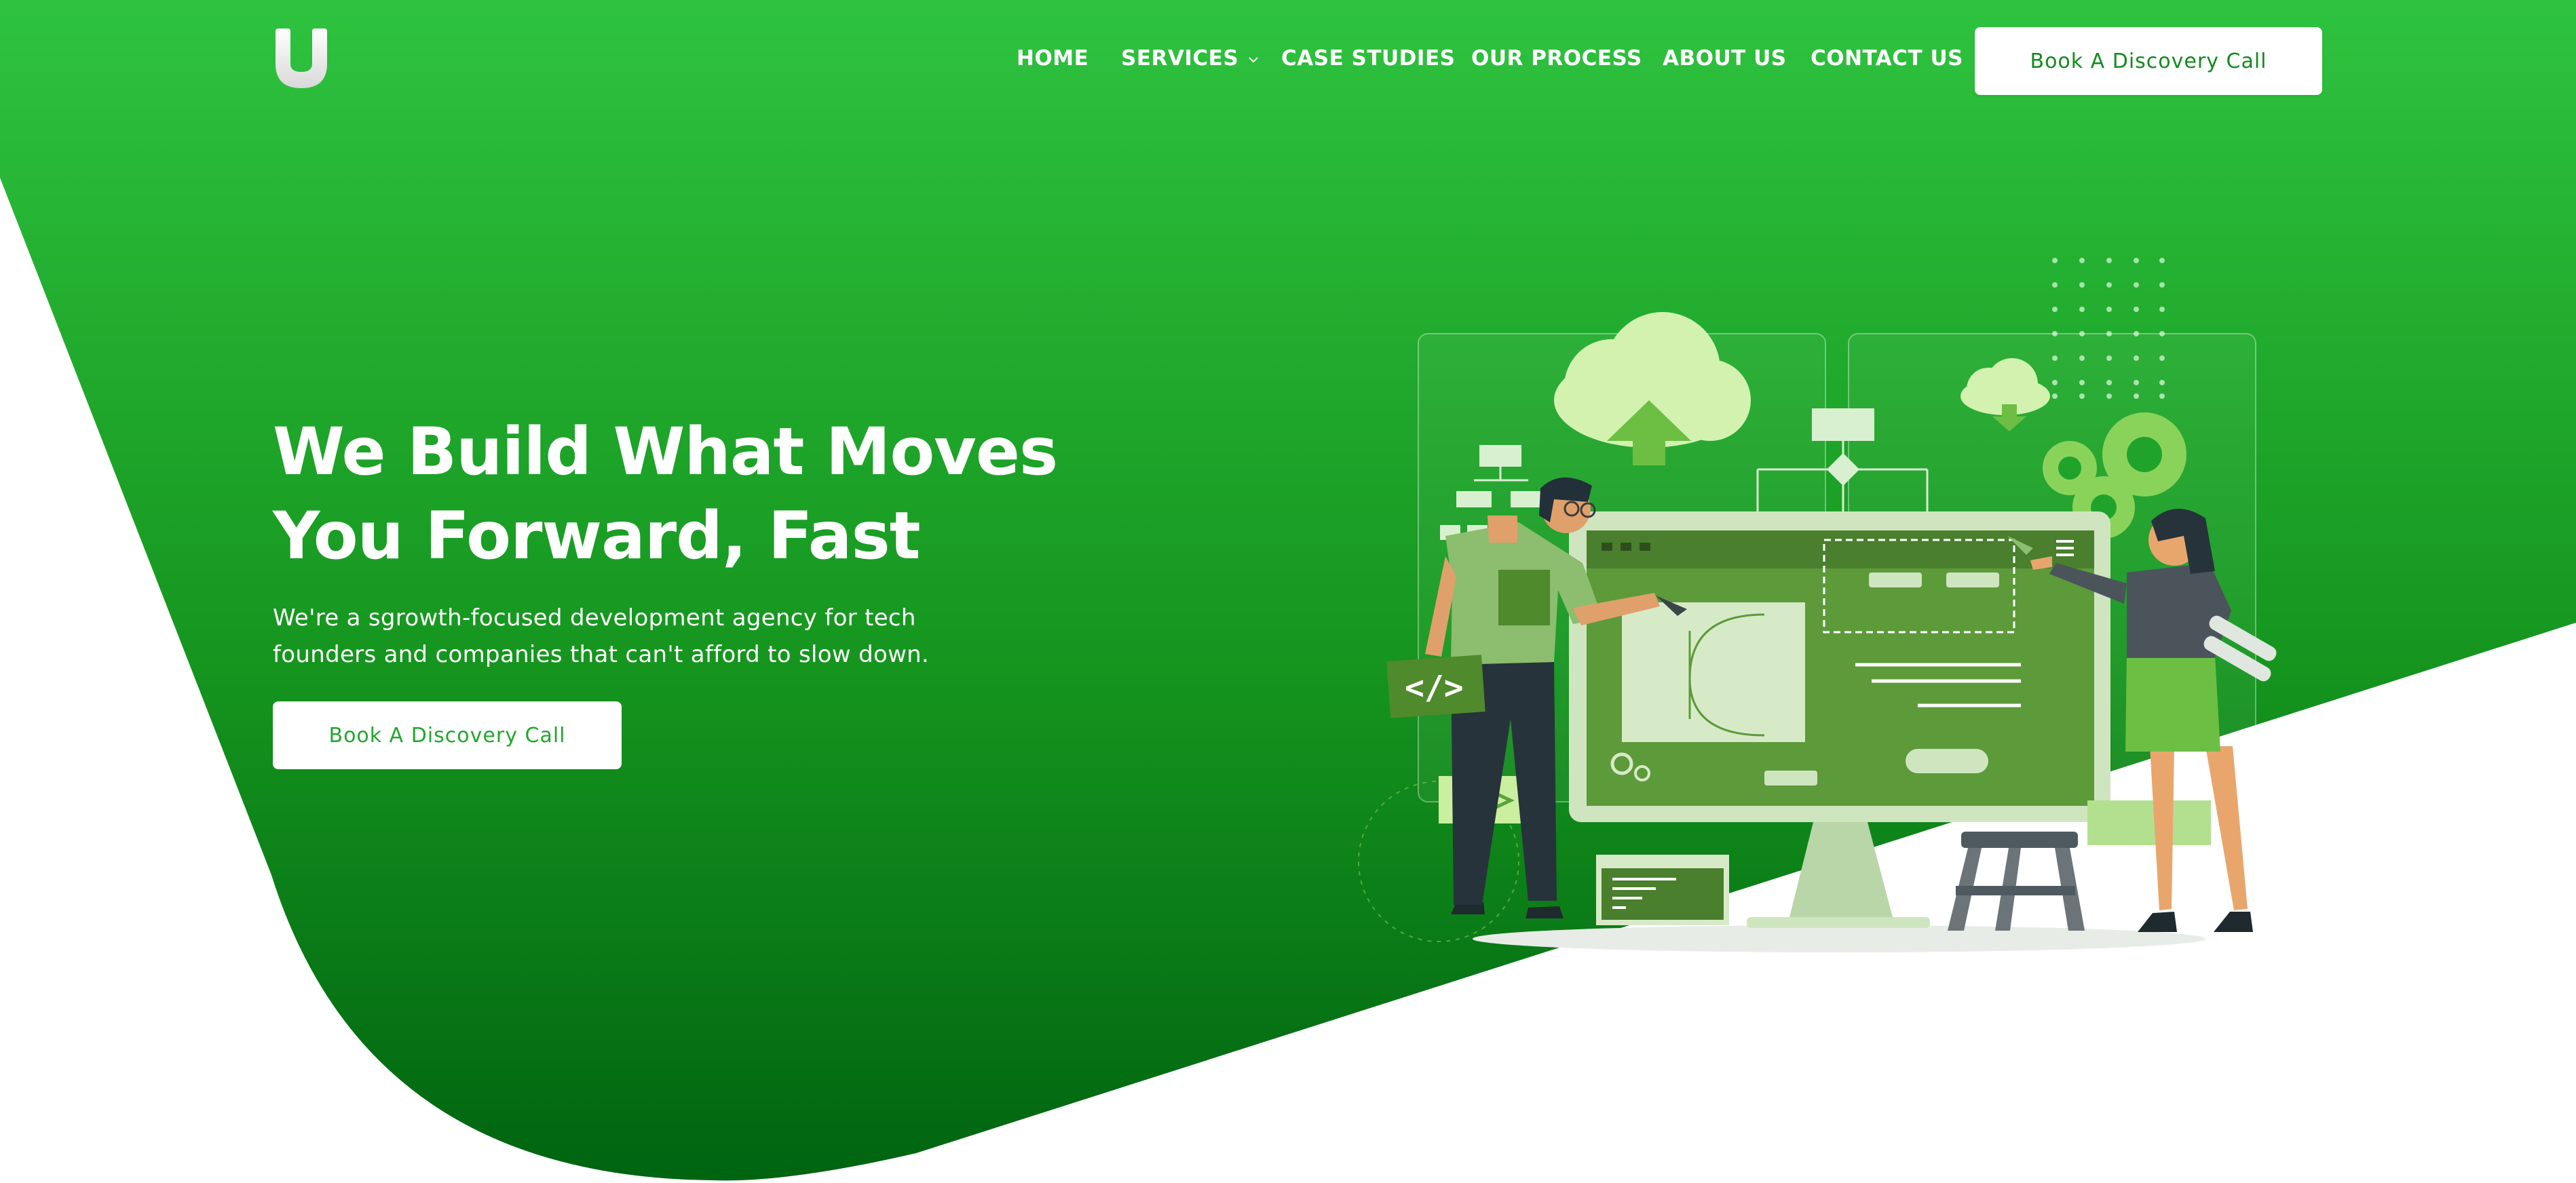 This screenshot has width=2576, height=1183. Describe the element at coordinates (1556, 59) in the screenshot. I see `nav-our-process: OUR PROCESS` at that location.